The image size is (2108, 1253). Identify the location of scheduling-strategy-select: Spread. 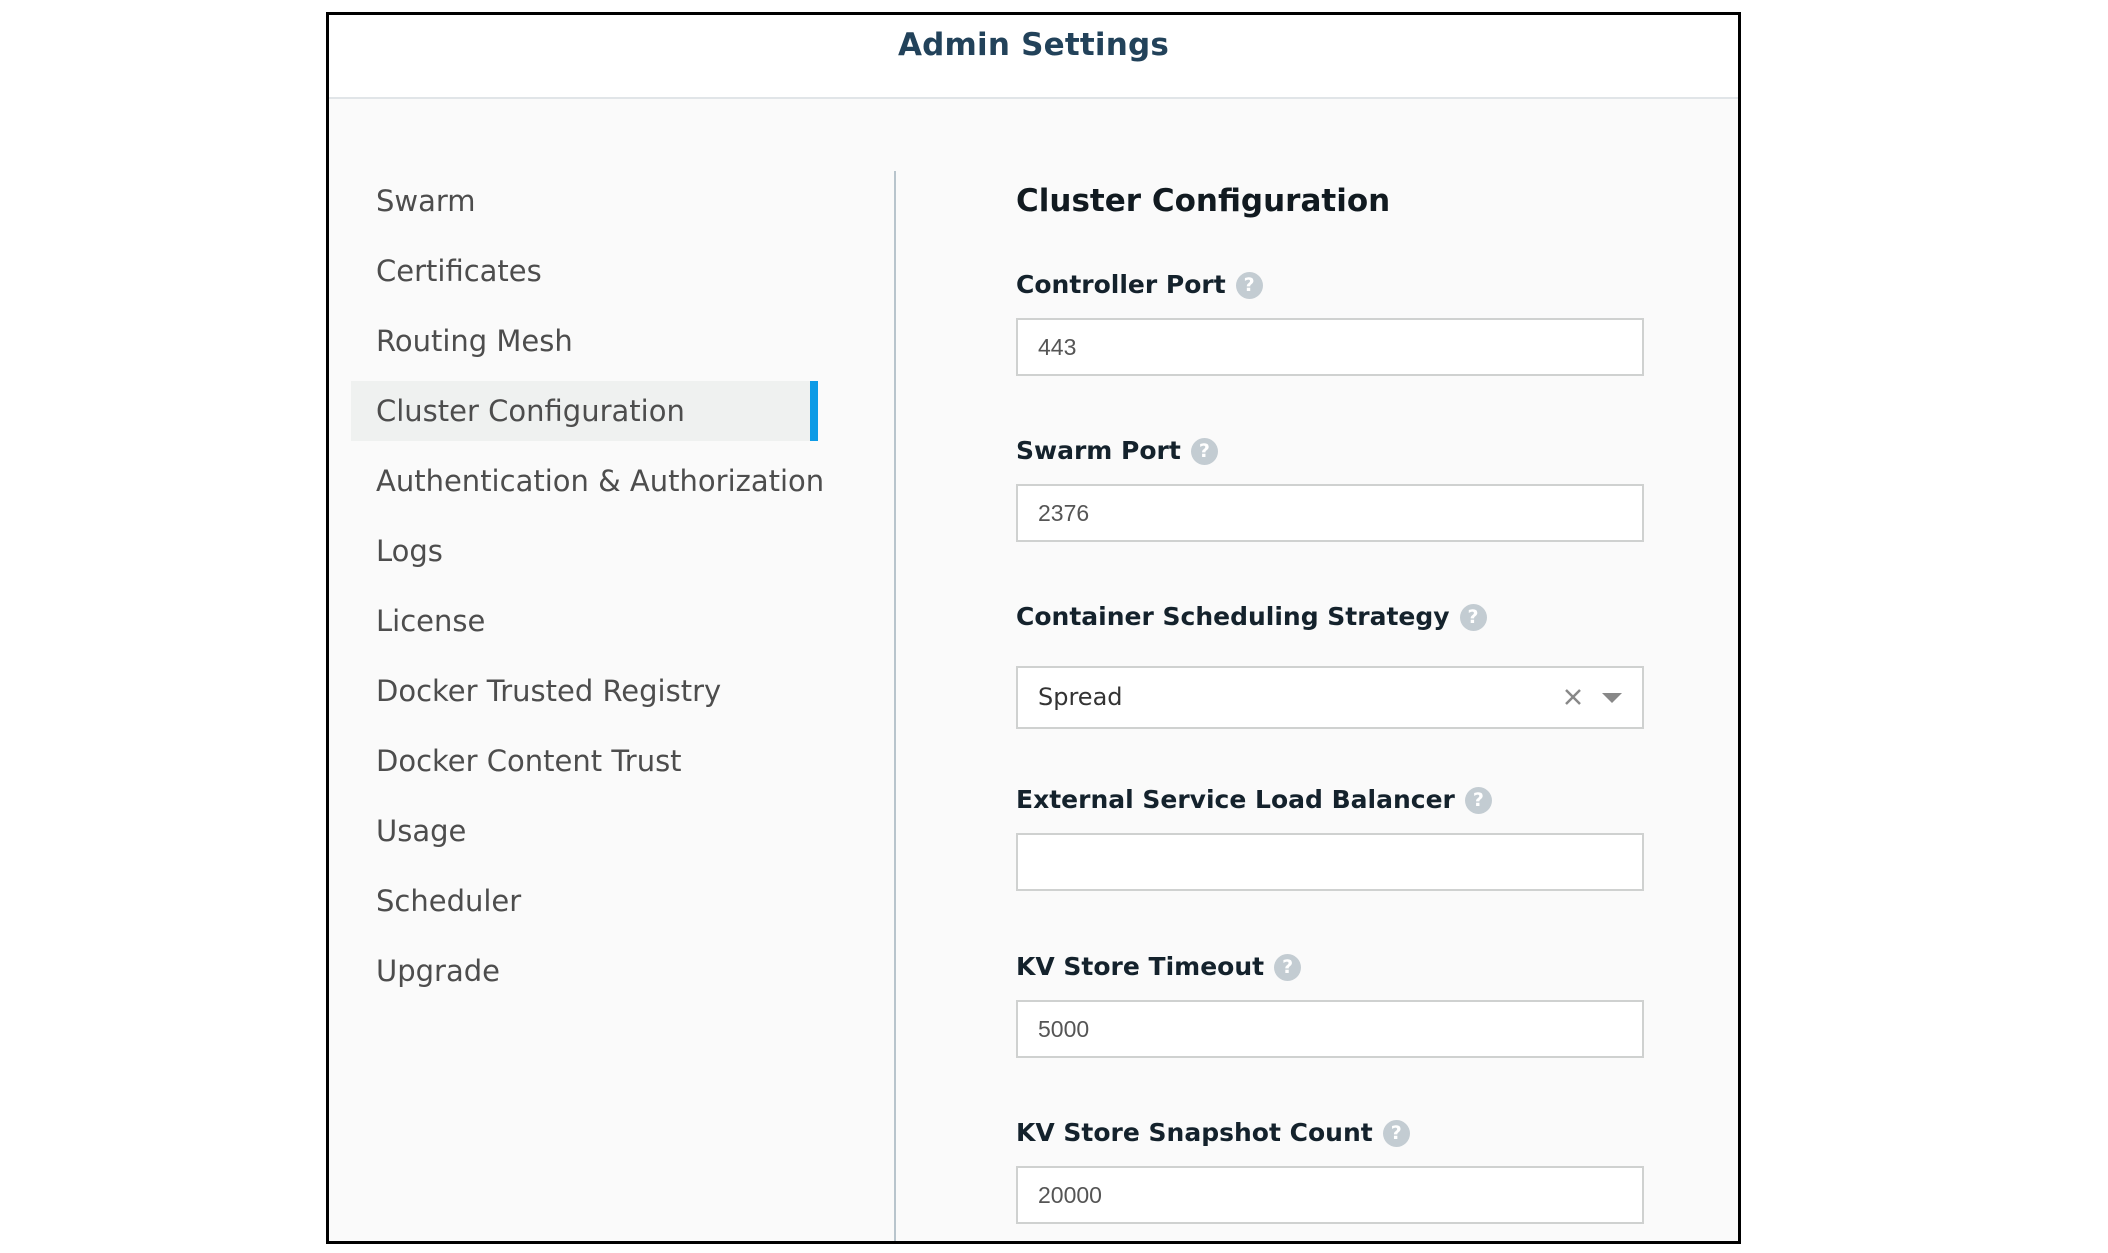
(1330, 697).